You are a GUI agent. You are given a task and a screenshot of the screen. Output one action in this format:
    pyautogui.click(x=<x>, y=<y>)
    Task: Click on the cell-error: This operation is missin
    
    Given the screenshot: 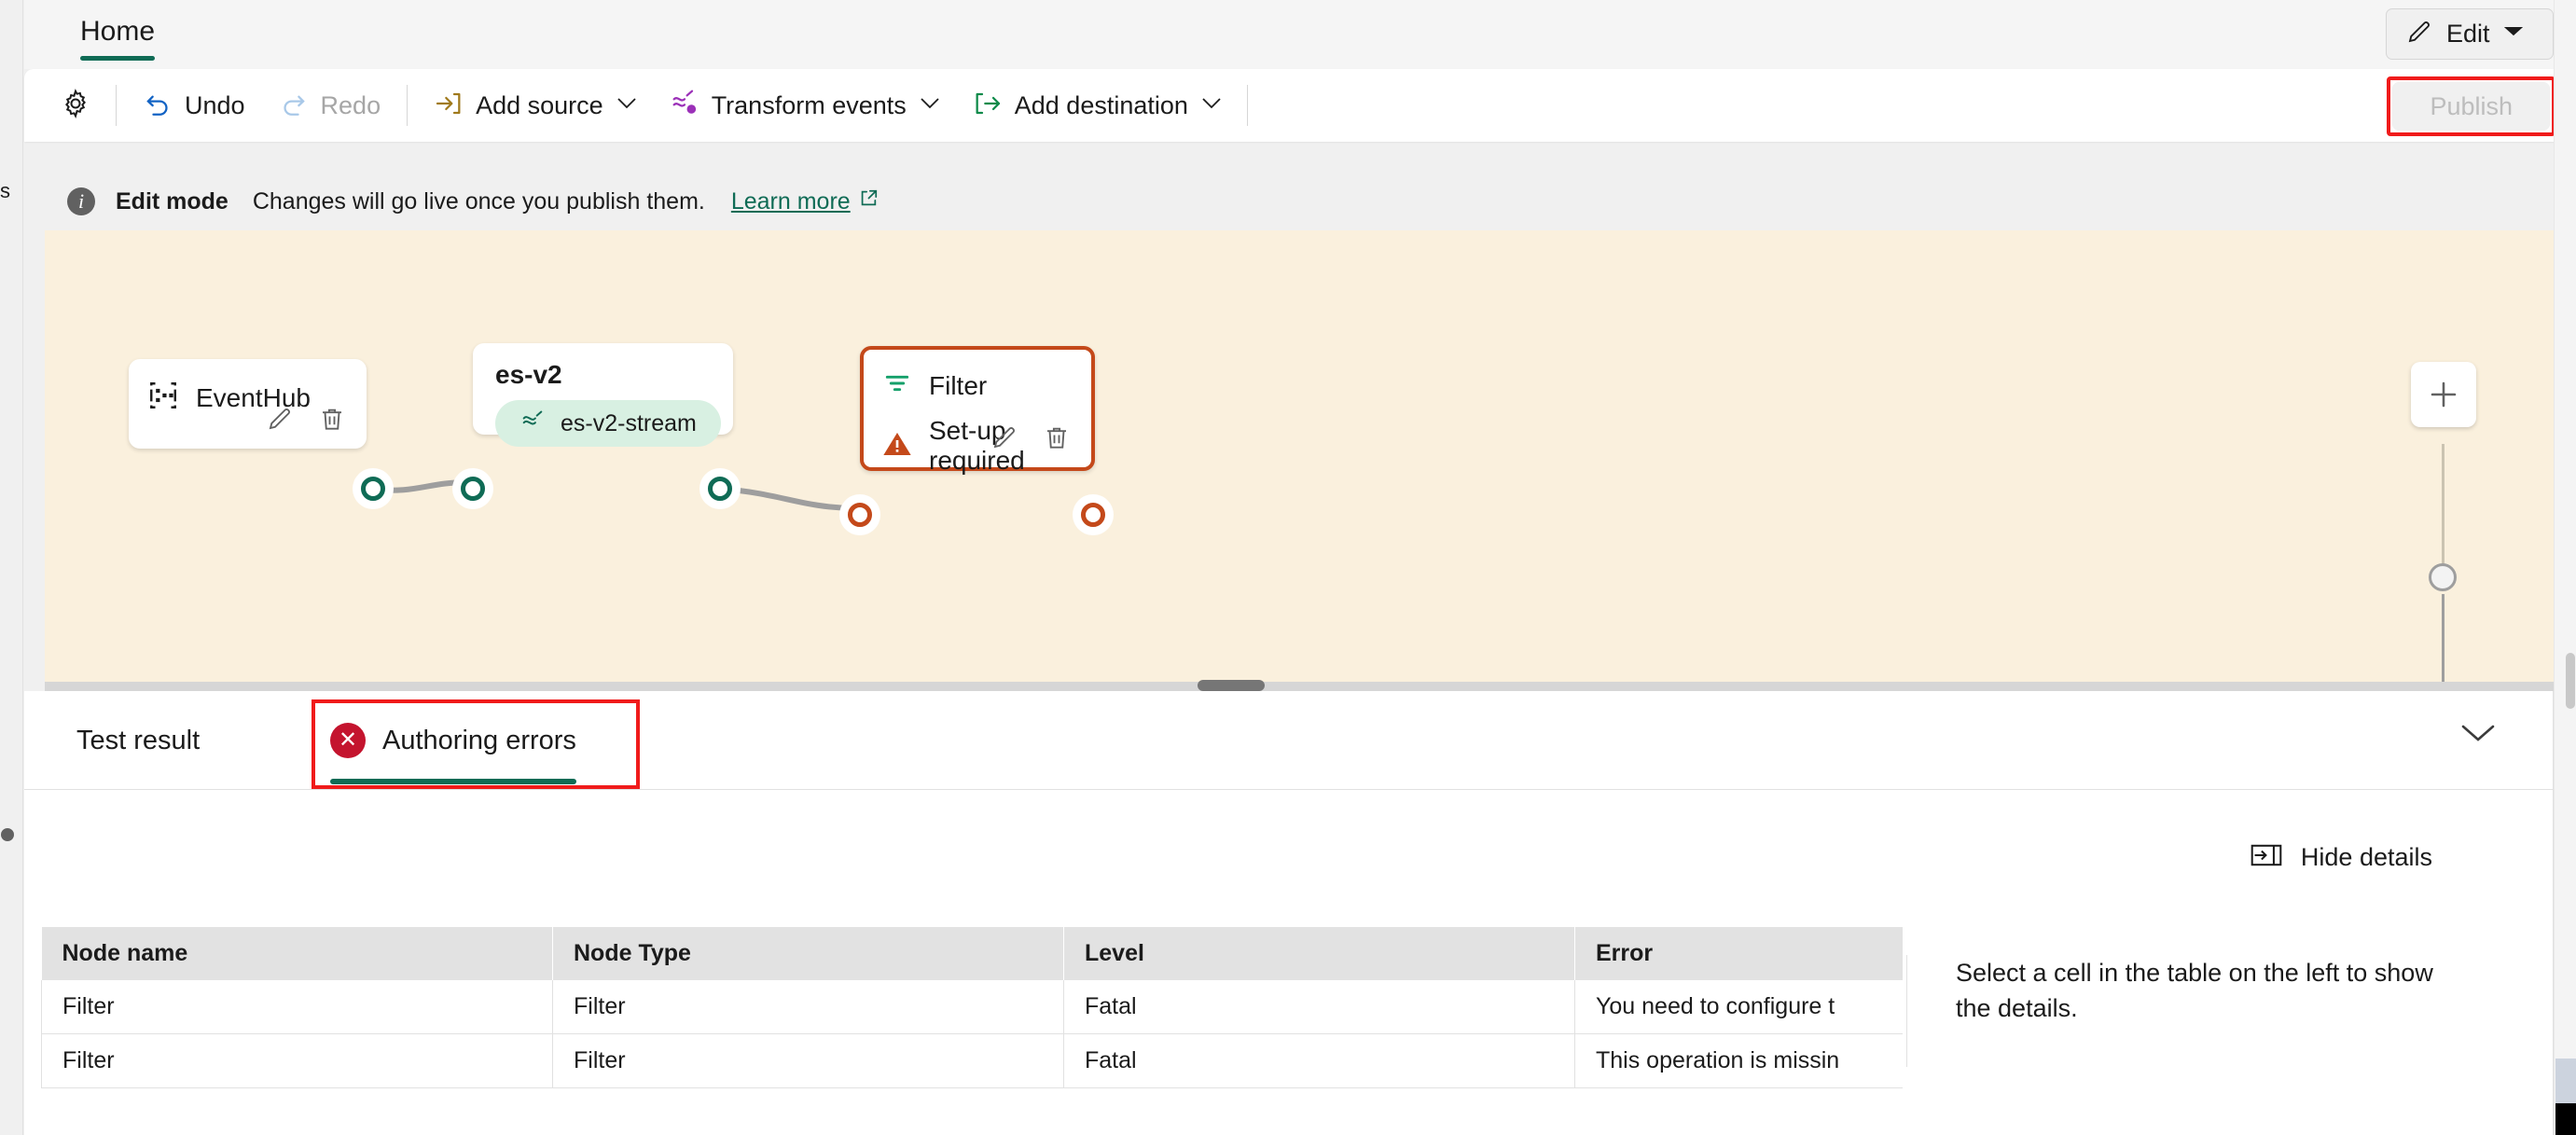 What is the action you would take?
    pyautogui.click(x=1738, y=1060)
    